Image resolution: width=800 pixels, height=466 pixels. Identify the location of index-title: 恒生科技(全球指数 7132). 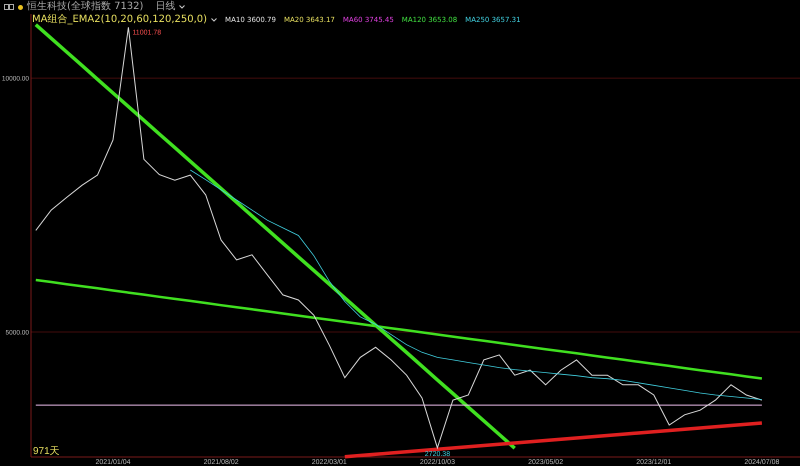
(85, 7).